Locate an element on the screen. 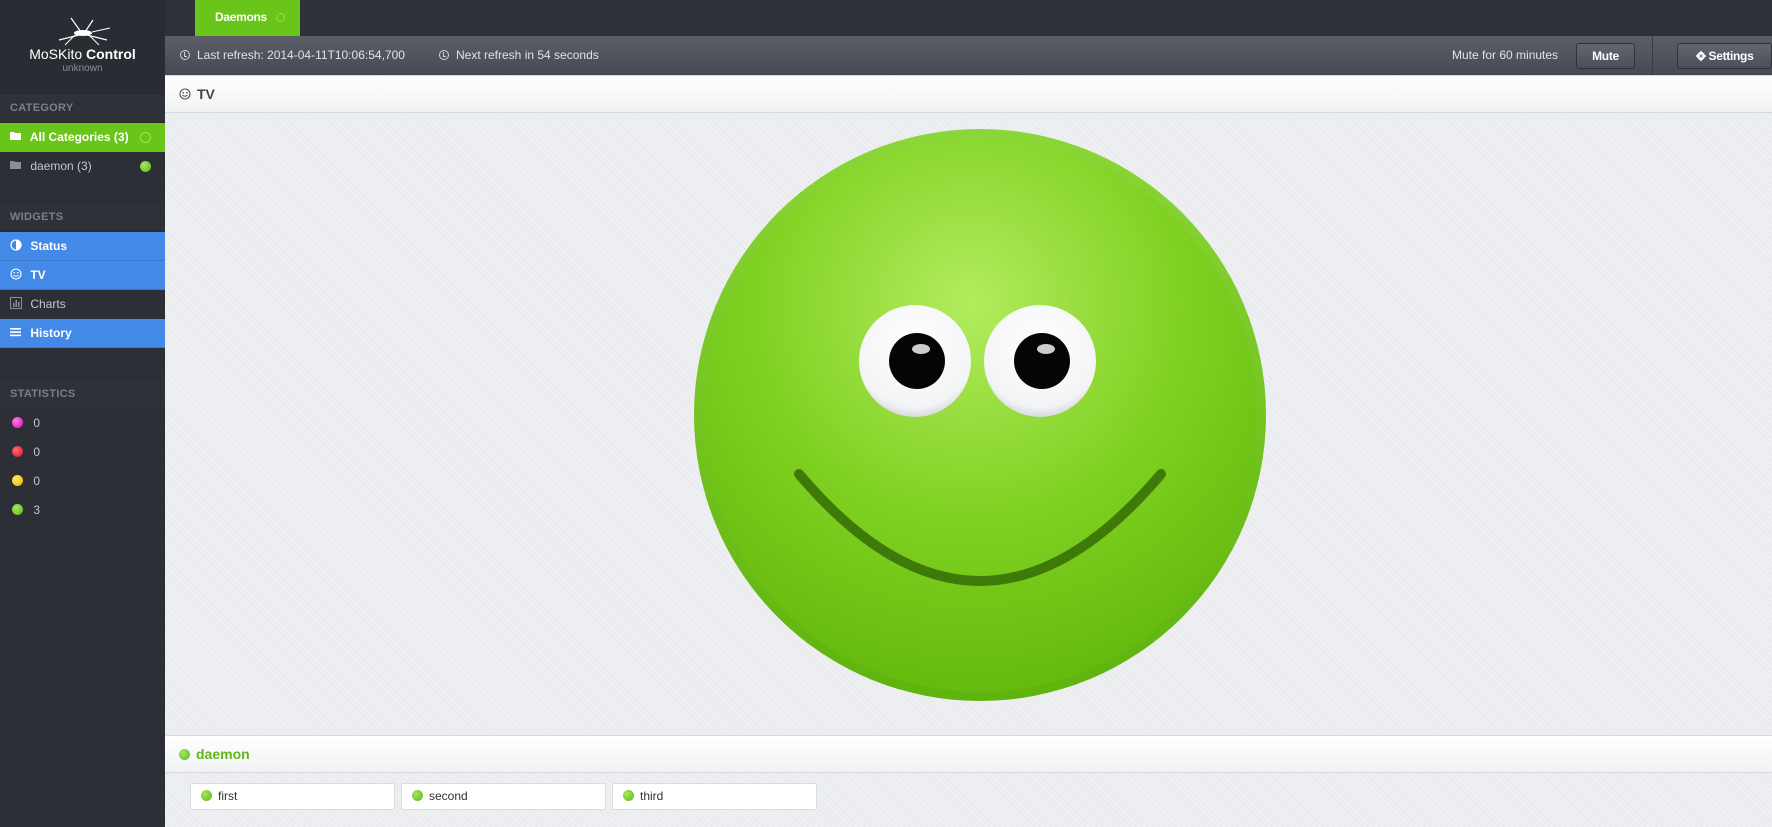  sidebar-item-all-categories: All Categories (3) is located at coordinates (82, 137).